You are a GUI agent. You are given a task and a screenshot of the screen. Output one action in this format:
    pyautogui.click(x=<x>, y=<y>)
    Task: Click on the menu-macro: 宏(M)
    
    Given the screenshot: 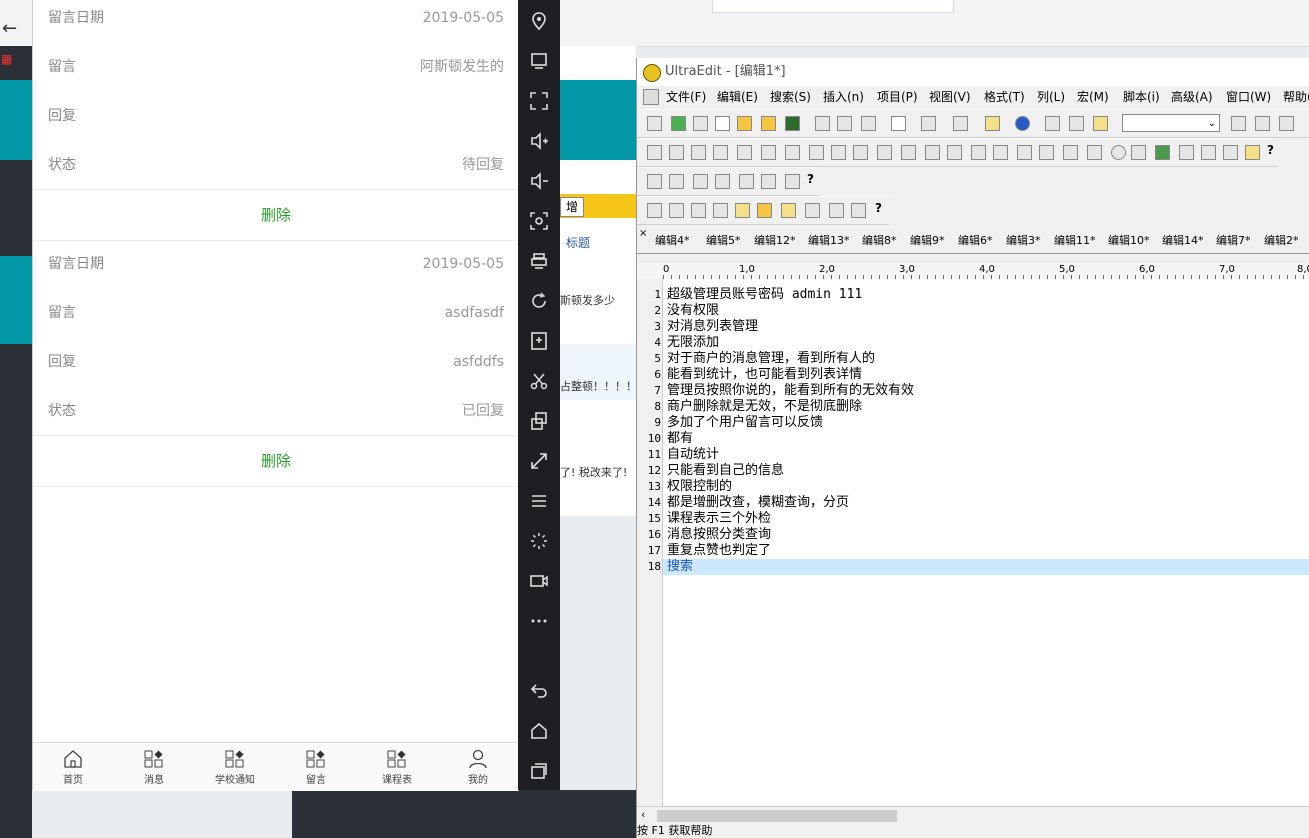 What is the action you would take?
    pyautogui.click(x=1093, y=97)
    